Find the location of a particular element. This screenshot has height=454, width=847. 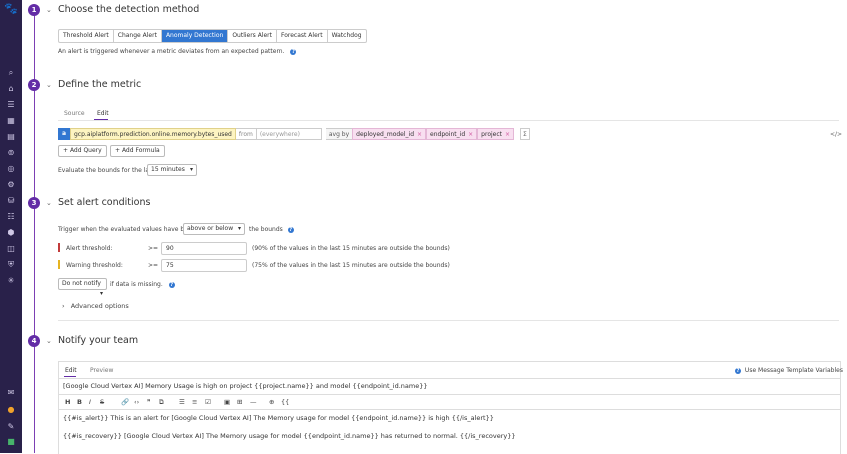

warning-threshold-input: 75 is located at coordinates (204, 265).